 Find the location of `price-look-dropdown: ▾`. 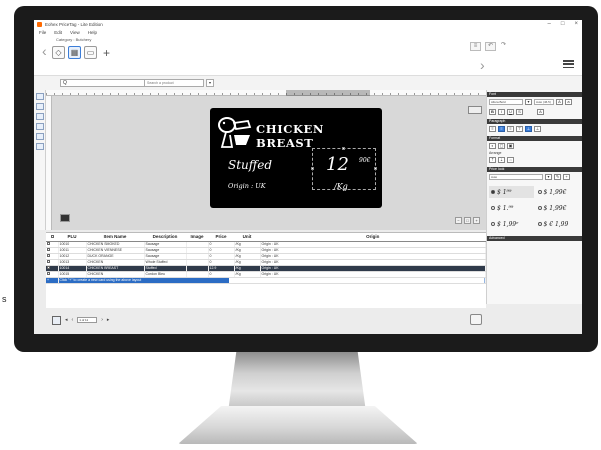

price-look-dropdown: ▾ is located at coordinates (548, 177).